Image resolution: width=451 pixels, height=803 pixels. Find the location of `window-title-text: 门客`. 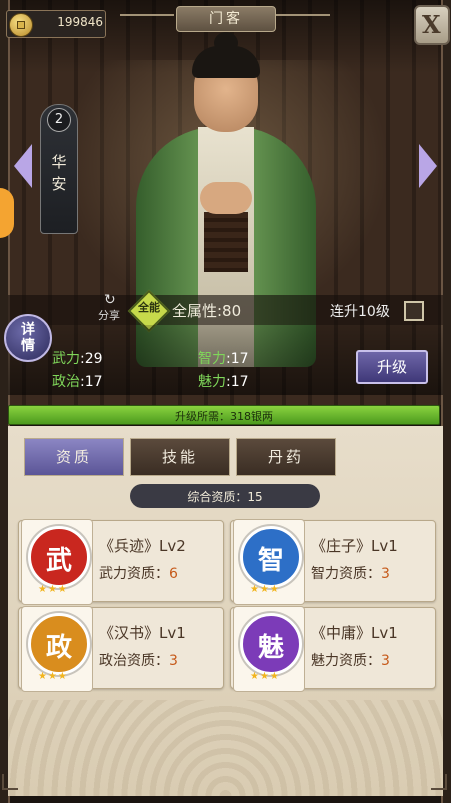

window-title-text: 门客 is located at coordinates (226, 19).